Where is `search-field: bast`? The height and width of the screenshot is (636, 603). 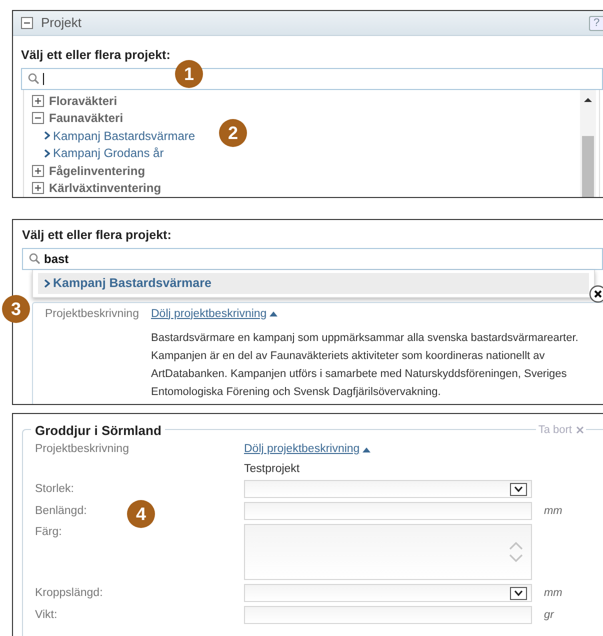 search-field: bast is located at coordinates (312, 259).